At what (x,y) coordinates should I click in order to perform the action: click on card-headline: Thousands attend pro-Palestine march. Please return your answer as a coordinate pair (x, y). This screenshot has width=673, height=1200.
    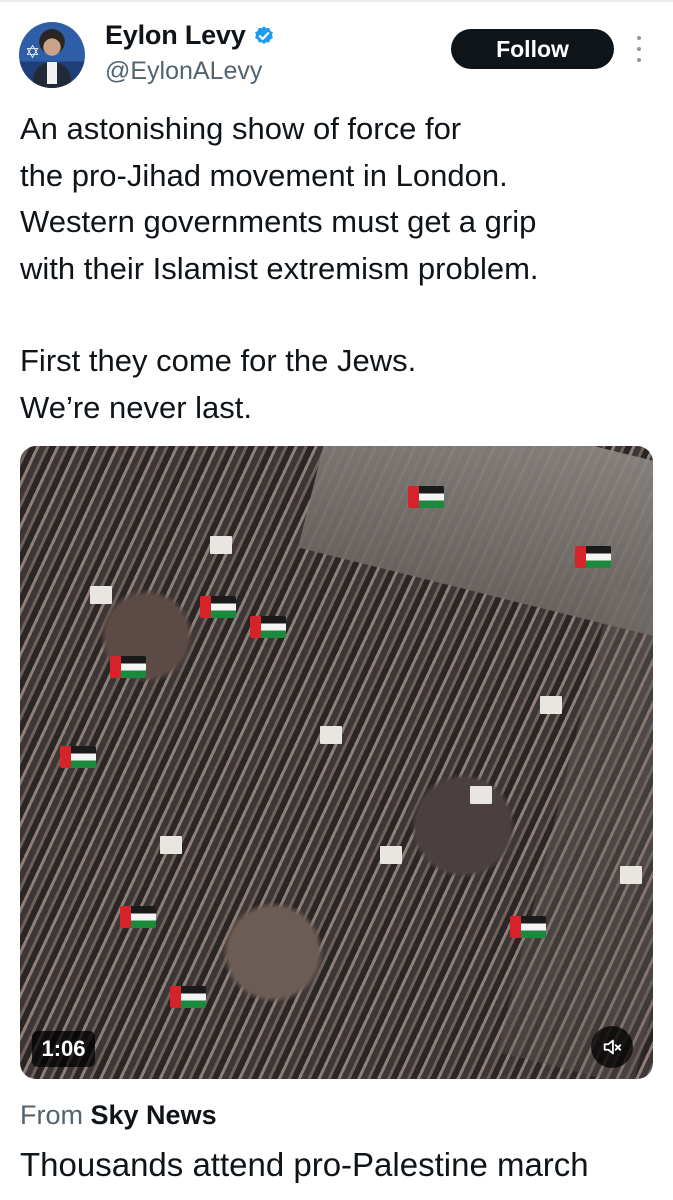
    Looking at the image, I should click on (345, 1165).